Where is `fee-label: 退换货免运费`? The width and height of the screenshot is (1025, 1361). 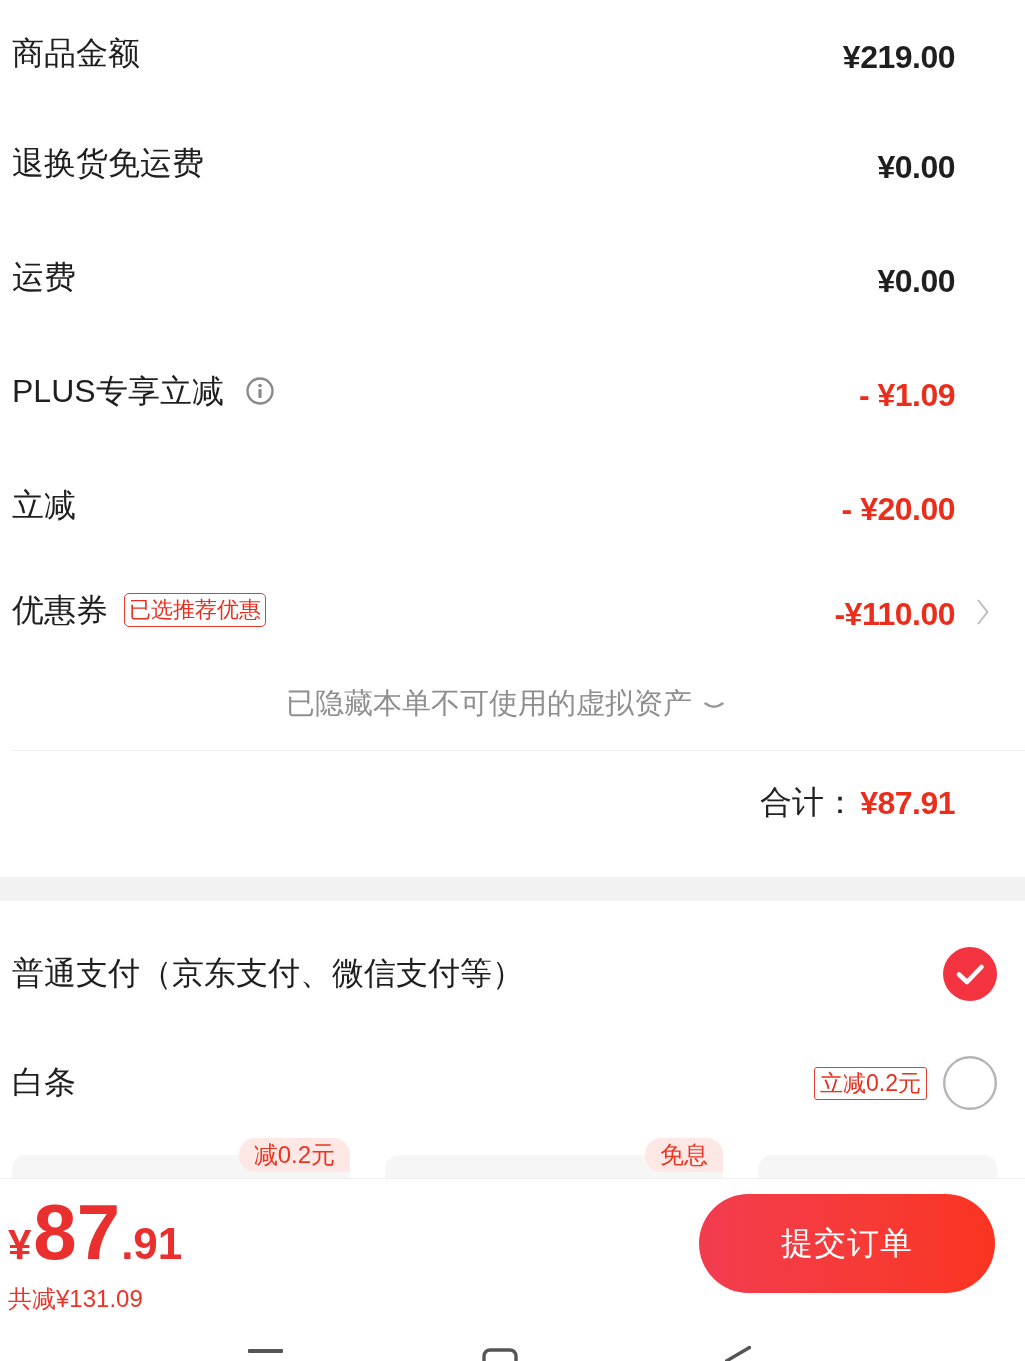
fee-label: 退换货免运费 is located at coordinates (108, 163).